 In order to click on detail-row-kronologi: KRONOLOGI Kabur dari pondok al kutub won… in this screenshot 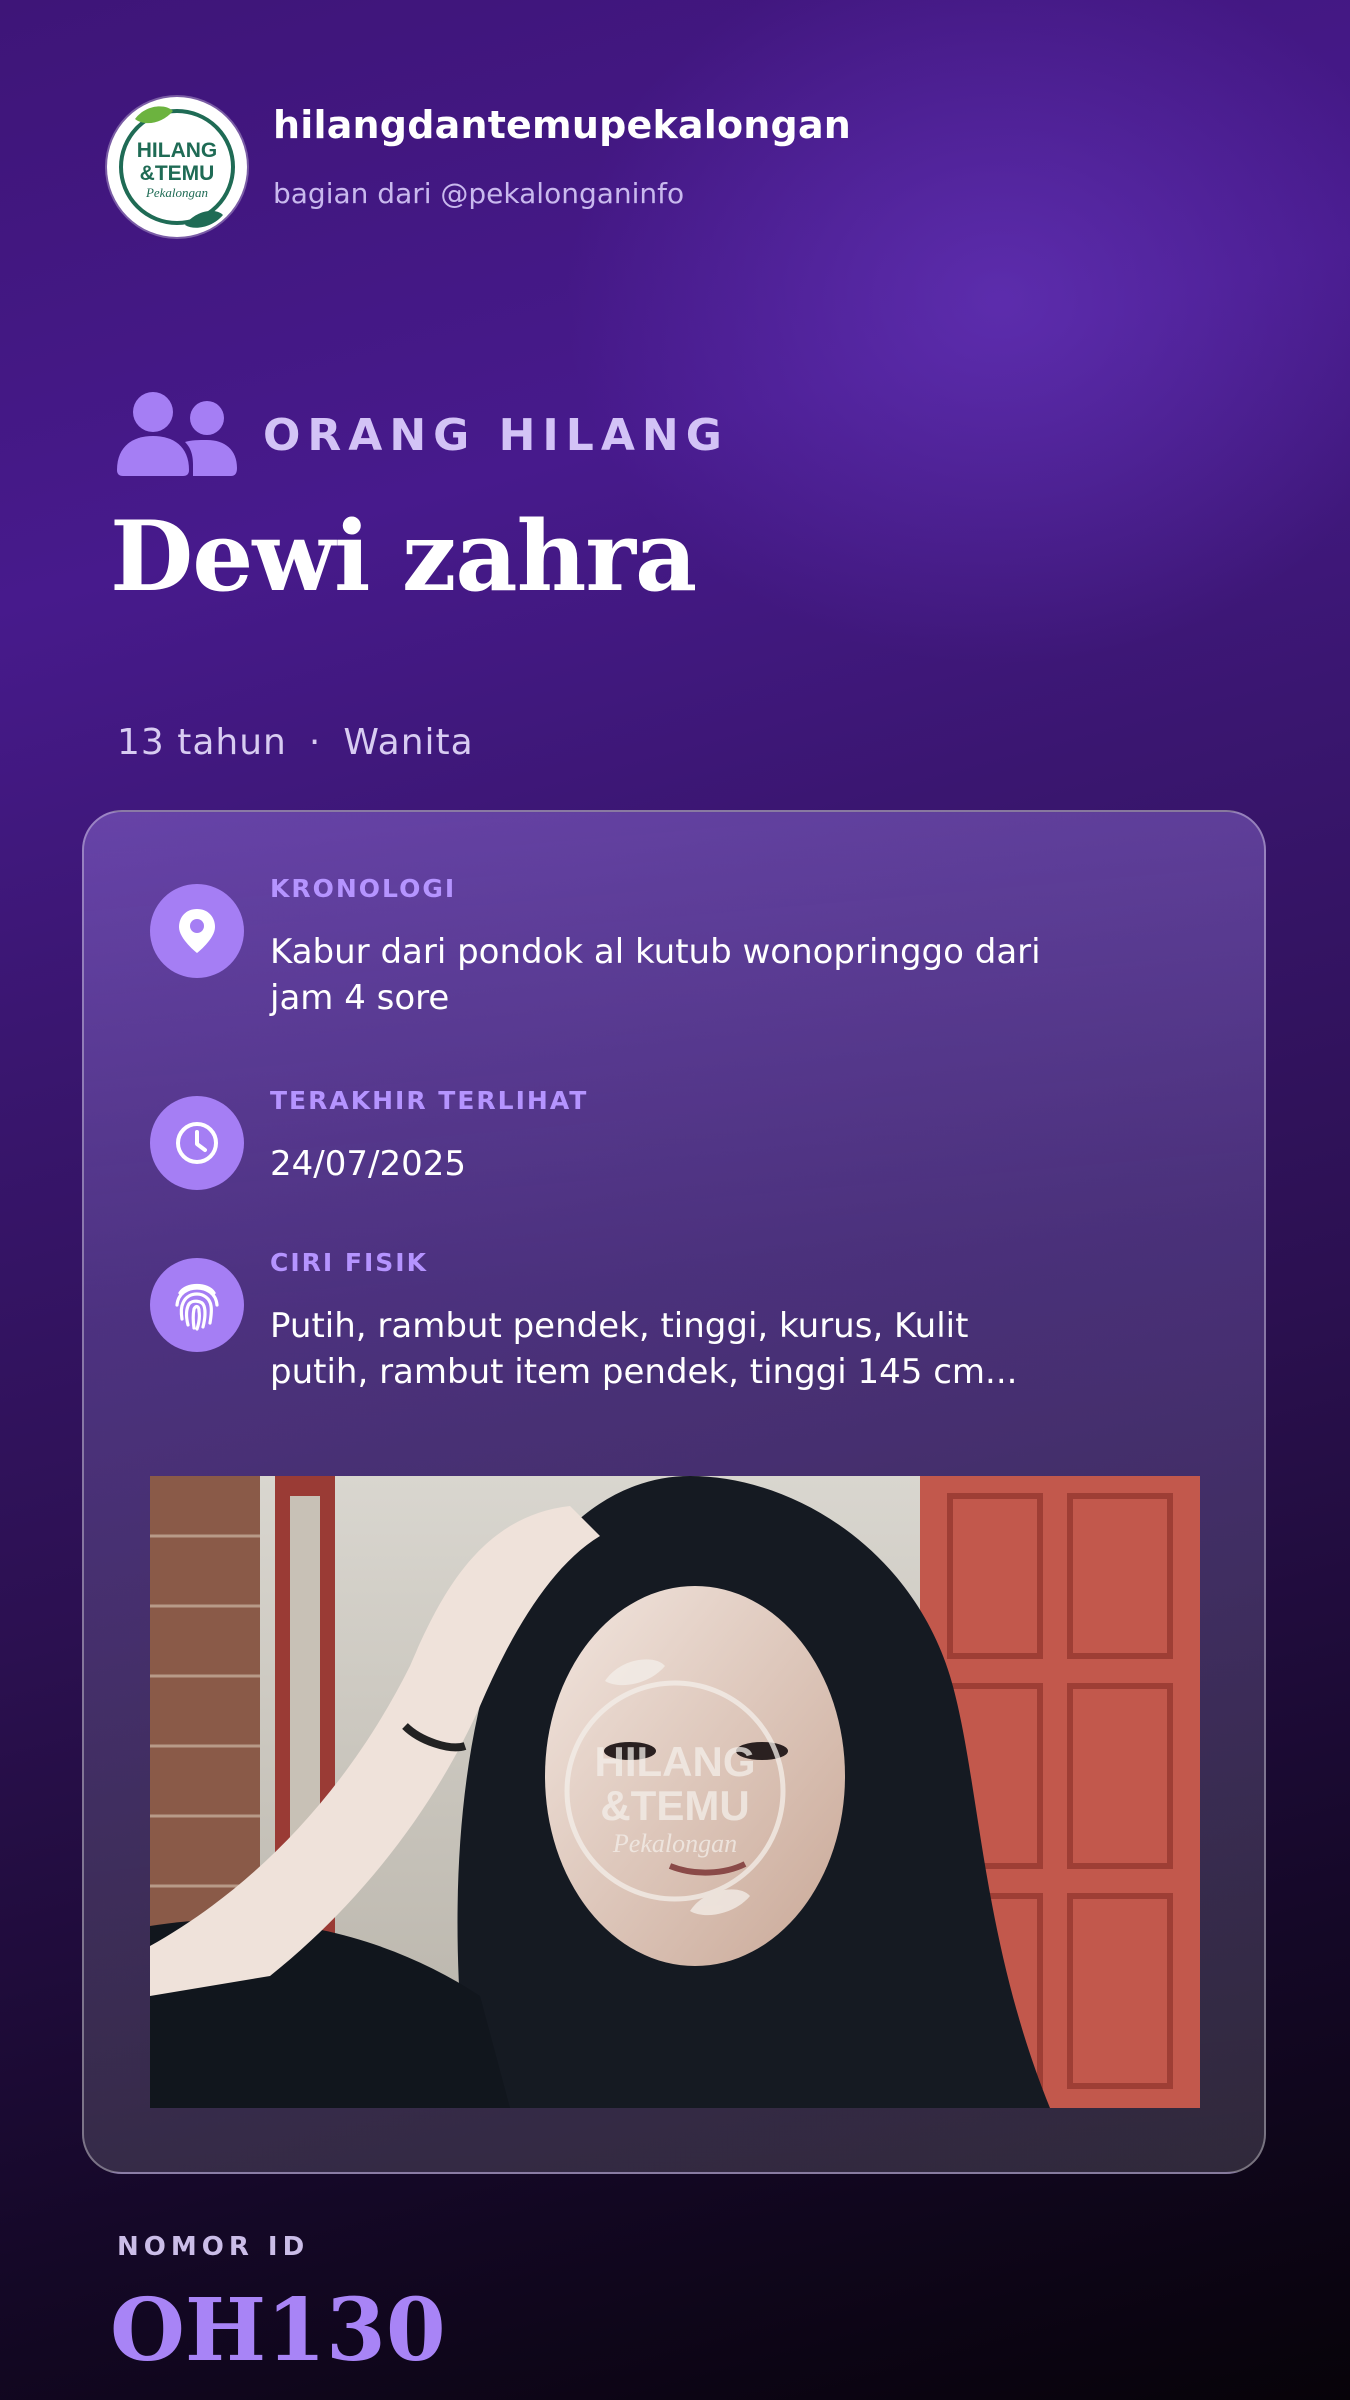, I will do `click(600, 947)`.